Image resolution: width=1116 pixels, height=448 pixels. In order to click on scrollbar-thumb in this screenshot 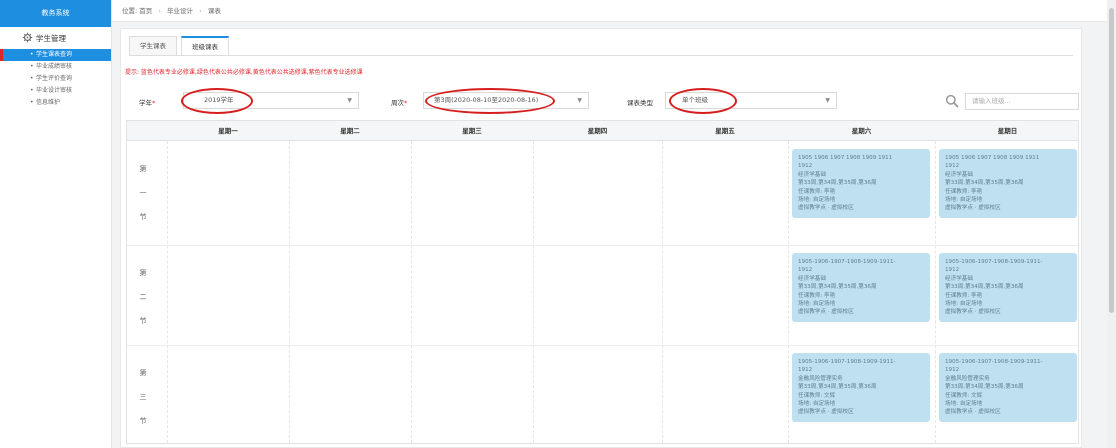, I will do `click(1111, 160)`.